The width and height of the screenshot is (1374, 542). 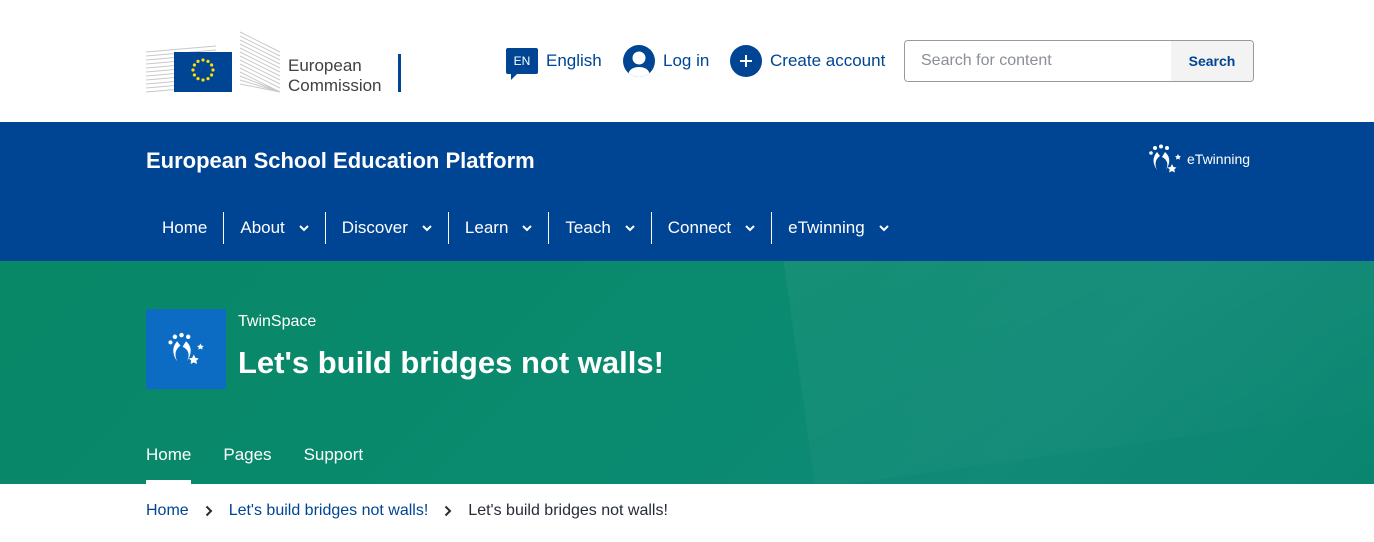 What do you see at coordinates (335, 85) in the screenshot?
I see `logo-line-2: Commission` at bounding box center [335, 85].